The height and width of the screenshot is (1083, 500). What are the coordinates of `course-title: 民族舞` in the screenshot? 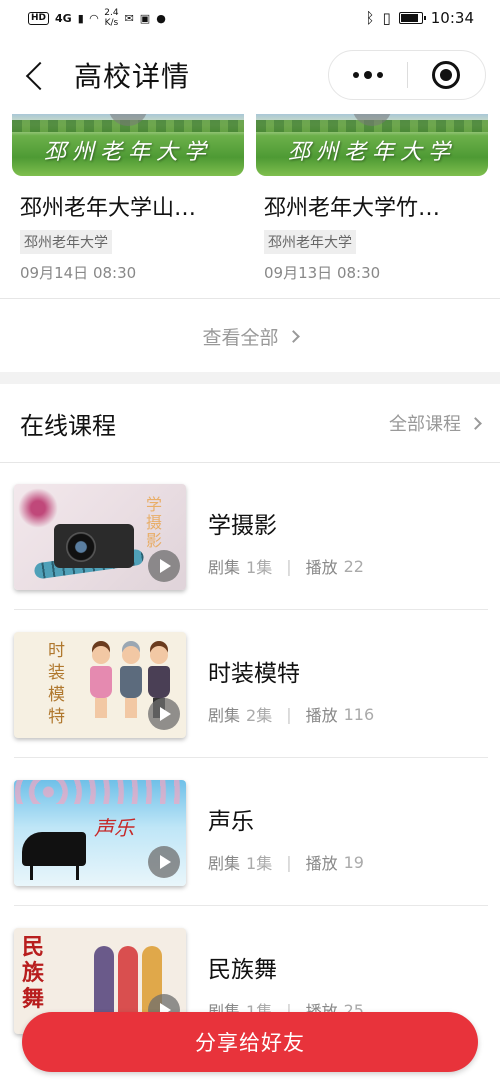 It's located at (242, 970).